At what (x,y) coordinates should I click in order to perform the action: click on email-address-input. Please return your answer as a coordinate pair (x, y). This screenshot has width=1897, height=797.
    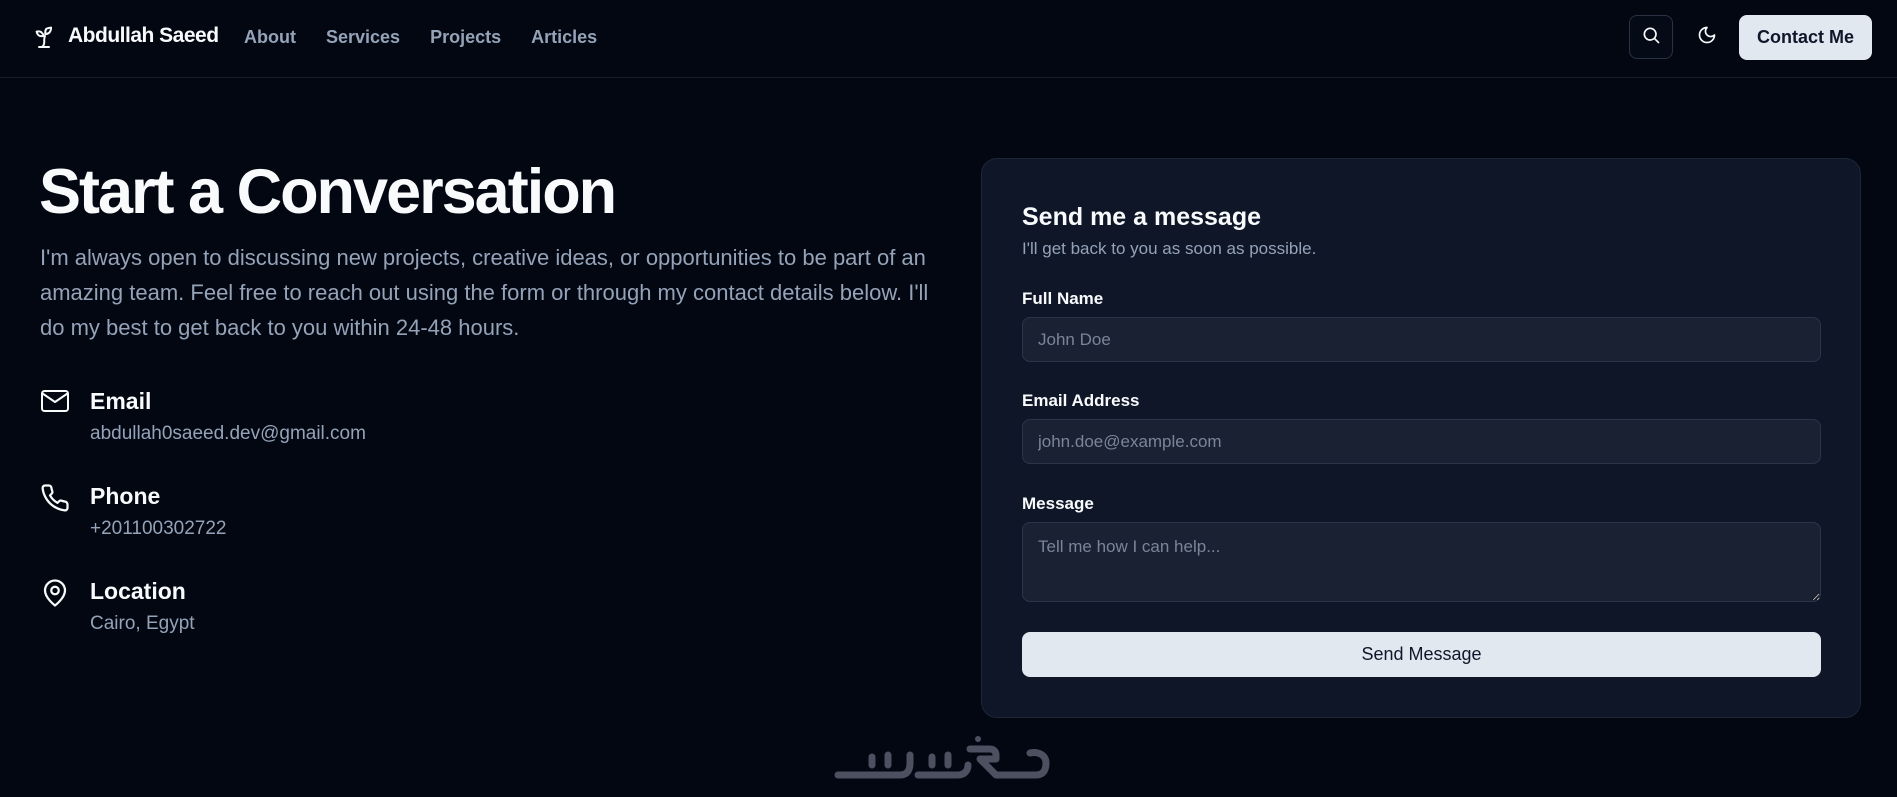
    Looking at the image, I should click on (1421, 441).